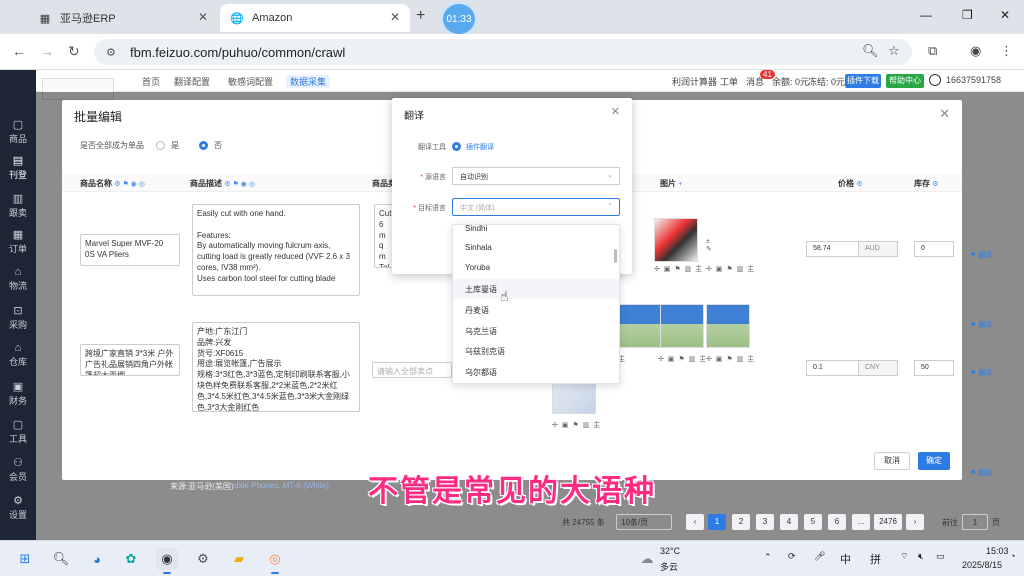 This screenshot has width=1024, height=576. What do you see at coordinates (130, 360) in the screenshot?
I see `product-name-input-2: 跨境广家直销 3*3米 户外广告礼品展销四角户外帐篷超大雨棚` at bounding box center [130, 360].